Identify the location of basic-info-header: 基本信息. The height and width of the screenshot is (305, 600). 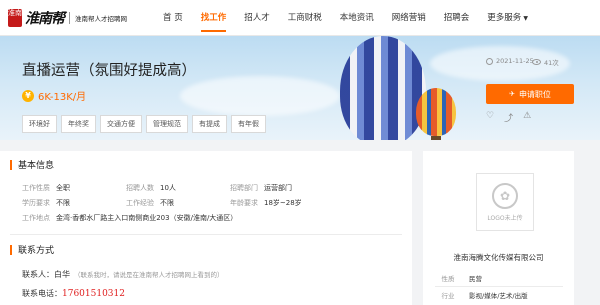
(32, 164).